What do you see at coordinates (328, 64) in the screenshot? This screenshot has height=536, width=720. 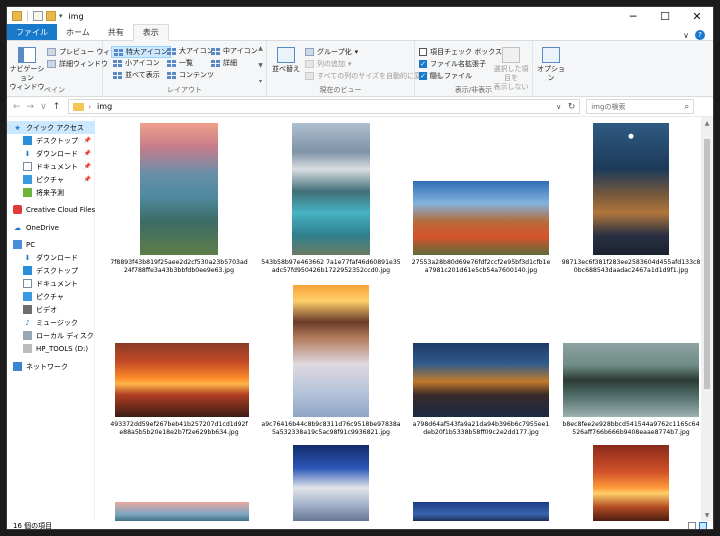 I see `add-column-button: 列の追加 ▾` at bounding box center [328, 64].